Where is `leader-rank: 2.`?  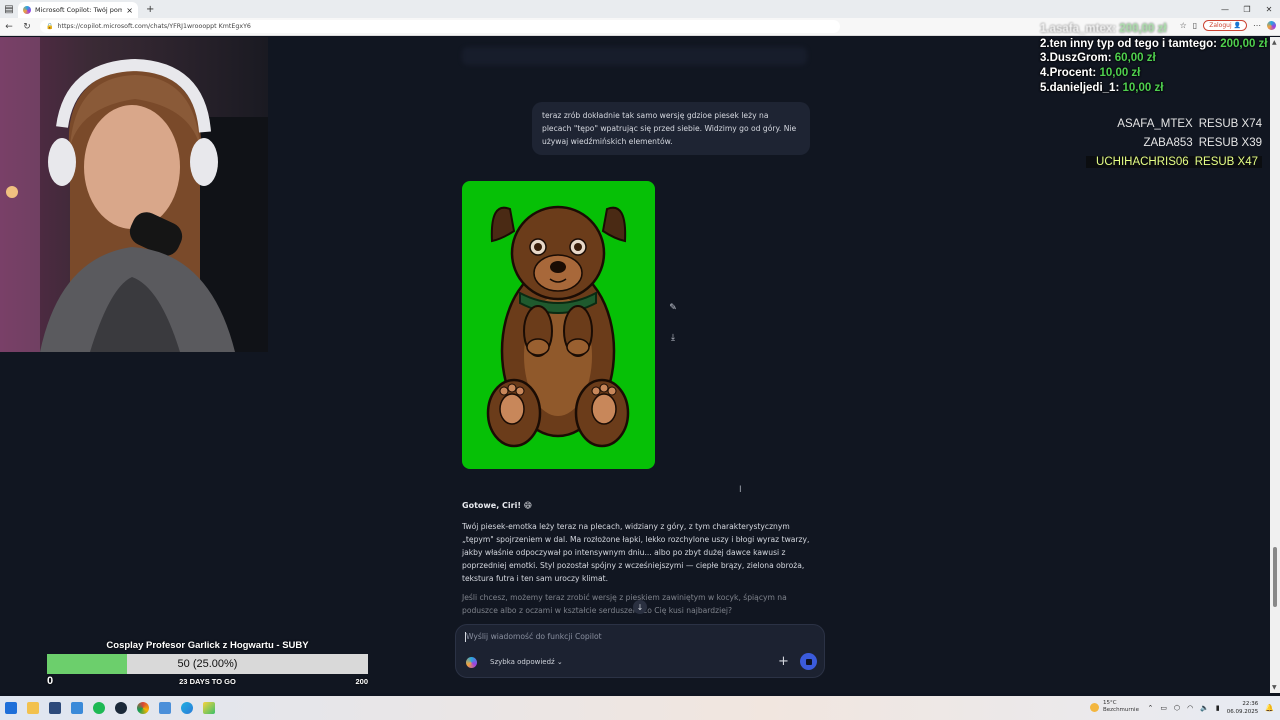 leader-rank: 2. is located at coordinates (1045, 43).